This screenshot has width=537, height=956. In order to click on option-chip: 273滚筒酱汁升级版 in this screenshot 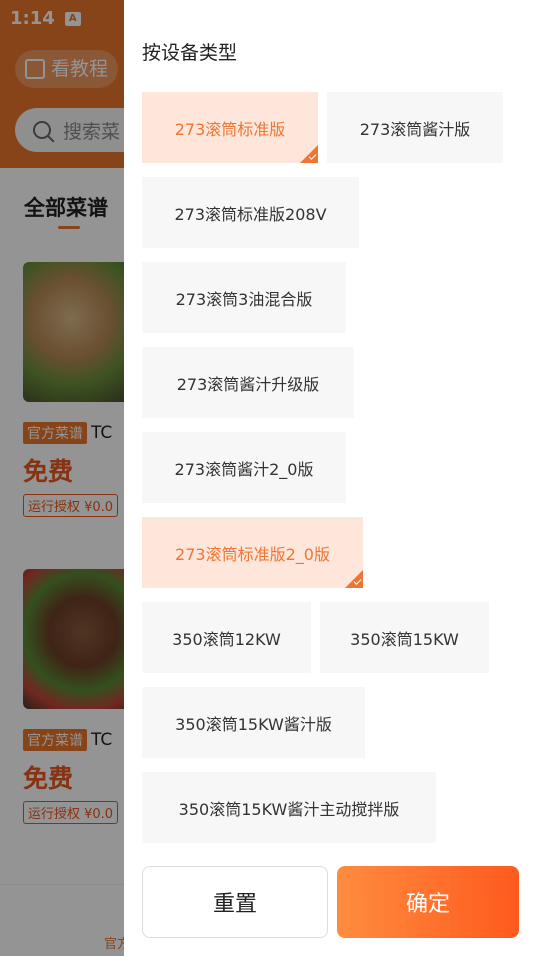, I will do `click(248, 382)`.